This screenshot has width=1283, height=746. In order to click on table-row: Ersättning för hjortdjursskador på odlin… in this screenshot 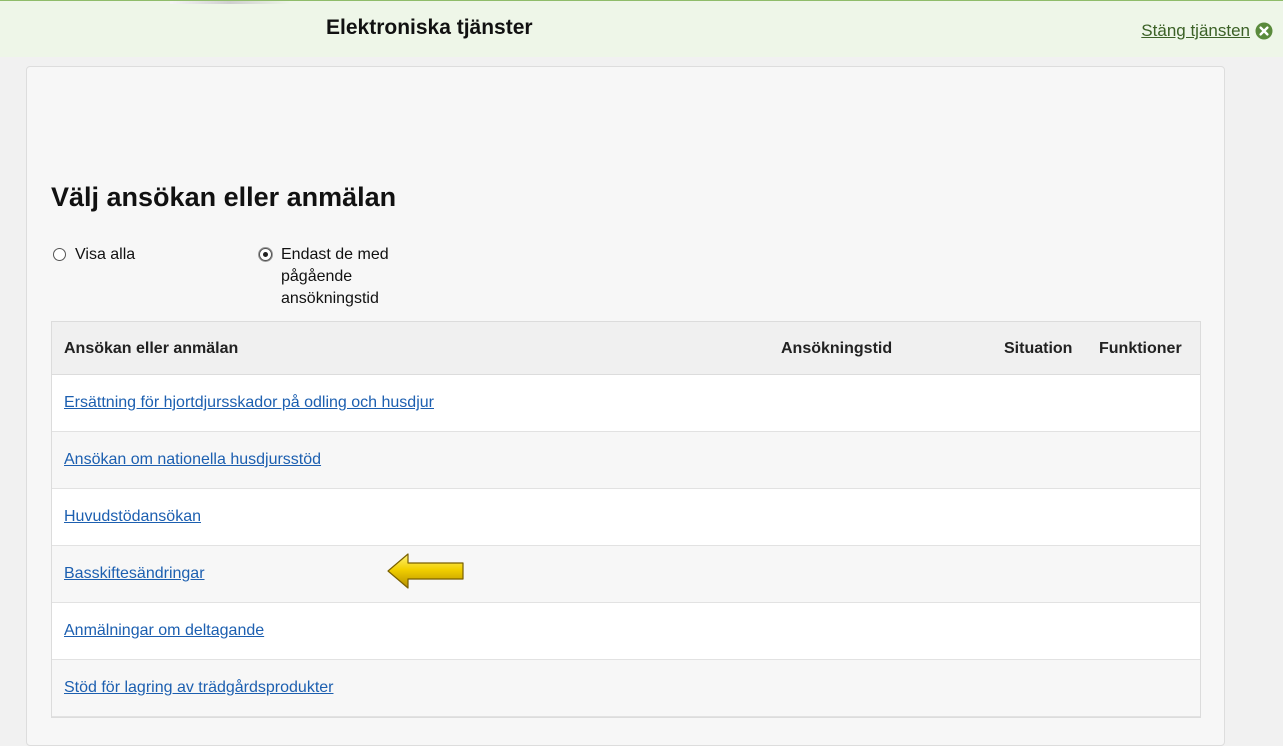, I will do `click(626, 403)`.